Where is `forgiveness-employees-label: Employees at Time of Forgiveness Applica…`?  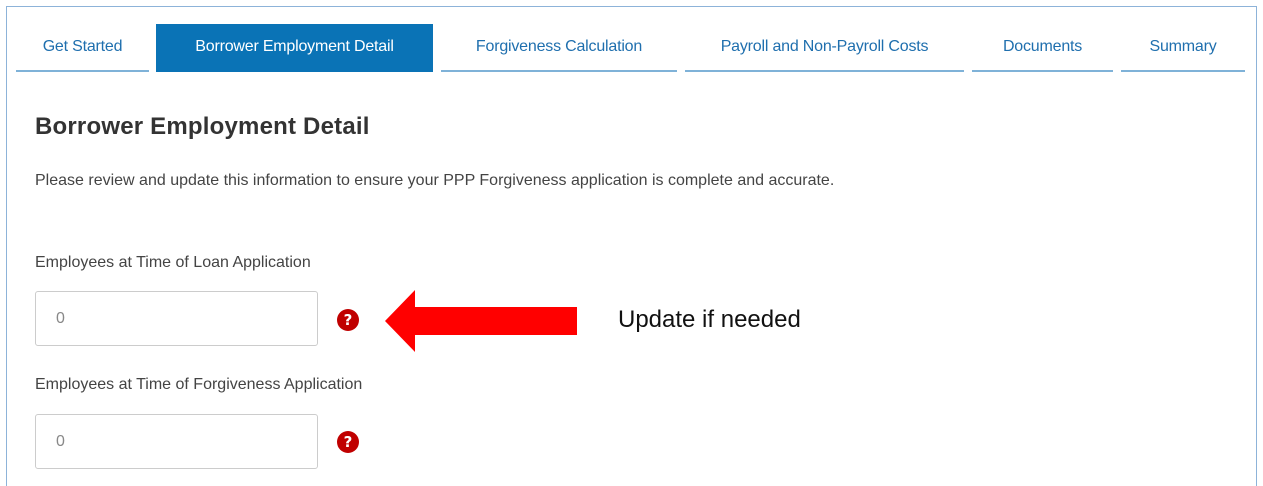
forgiveness-employees-label: Employees at Time of Forgiveness Applica… is located at coordinates (199, 384).